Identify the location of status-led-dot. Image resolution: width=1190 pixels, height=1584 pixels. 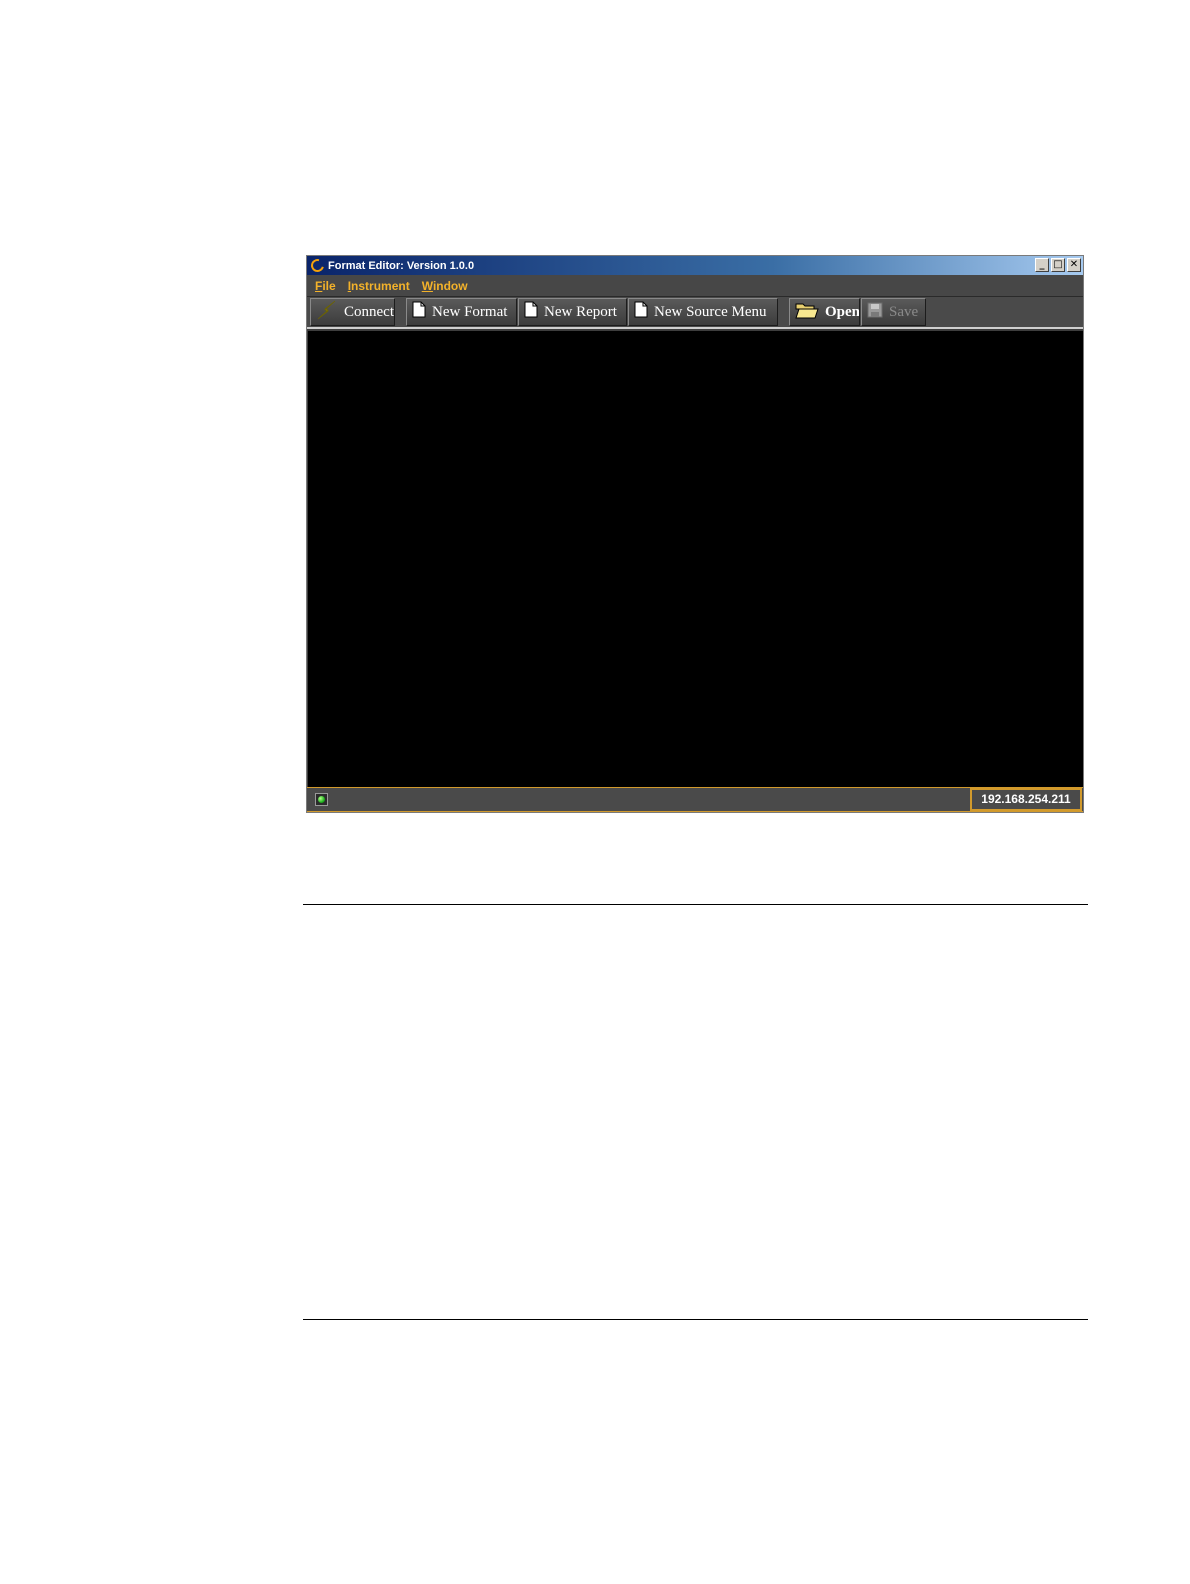
(321, 799).